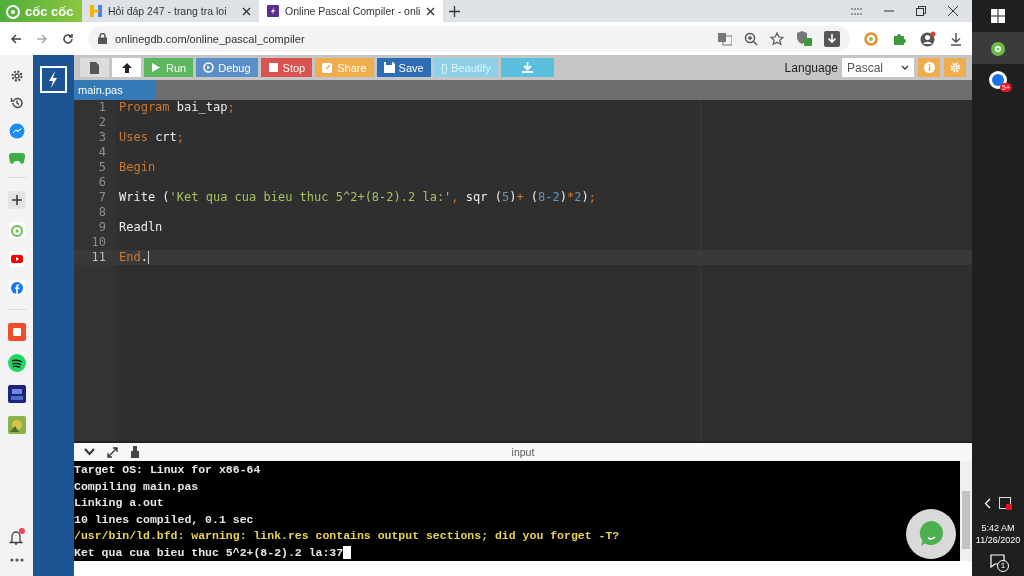 Image resolution: width=1024 pixels, height=576 pixels. Describe the element at coordinates (1003, 566) in the screenshot. I see `notification-count: 1` at that location.